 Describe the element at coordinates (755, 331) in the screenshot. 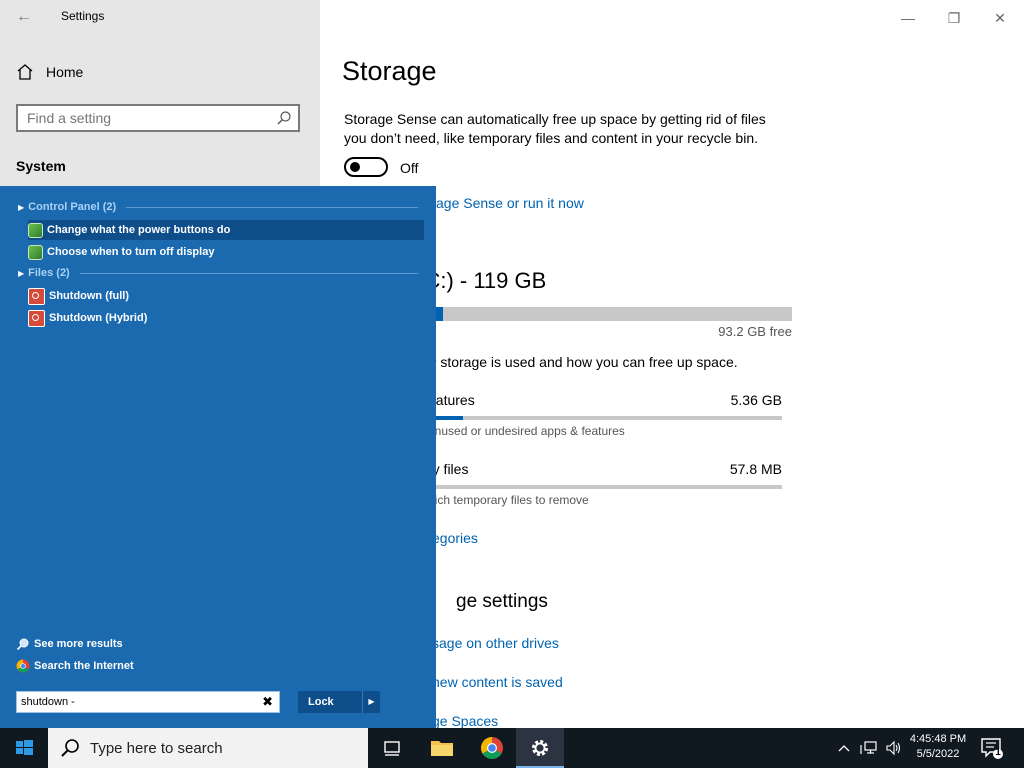

I see `drive-free-text: 93.2 GB free` at that location.